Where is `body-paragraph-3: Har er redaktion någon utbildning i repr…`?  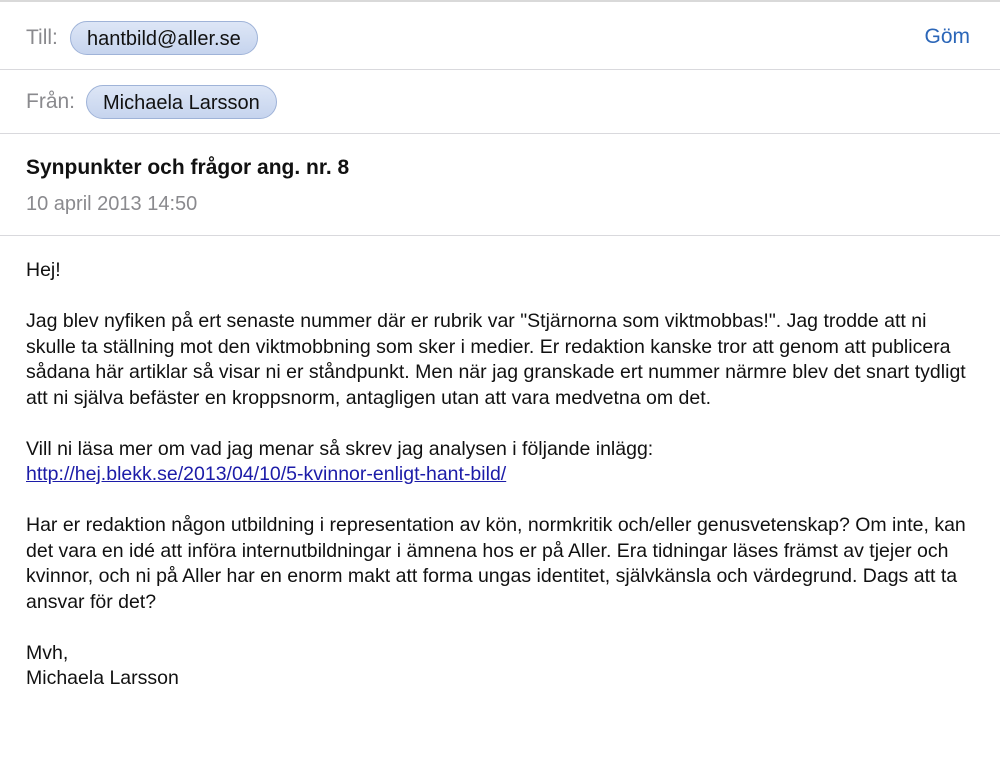 body-paragraph-3: Har er redaktion någon utbildning i repr… is located at coordinates (496, 563).